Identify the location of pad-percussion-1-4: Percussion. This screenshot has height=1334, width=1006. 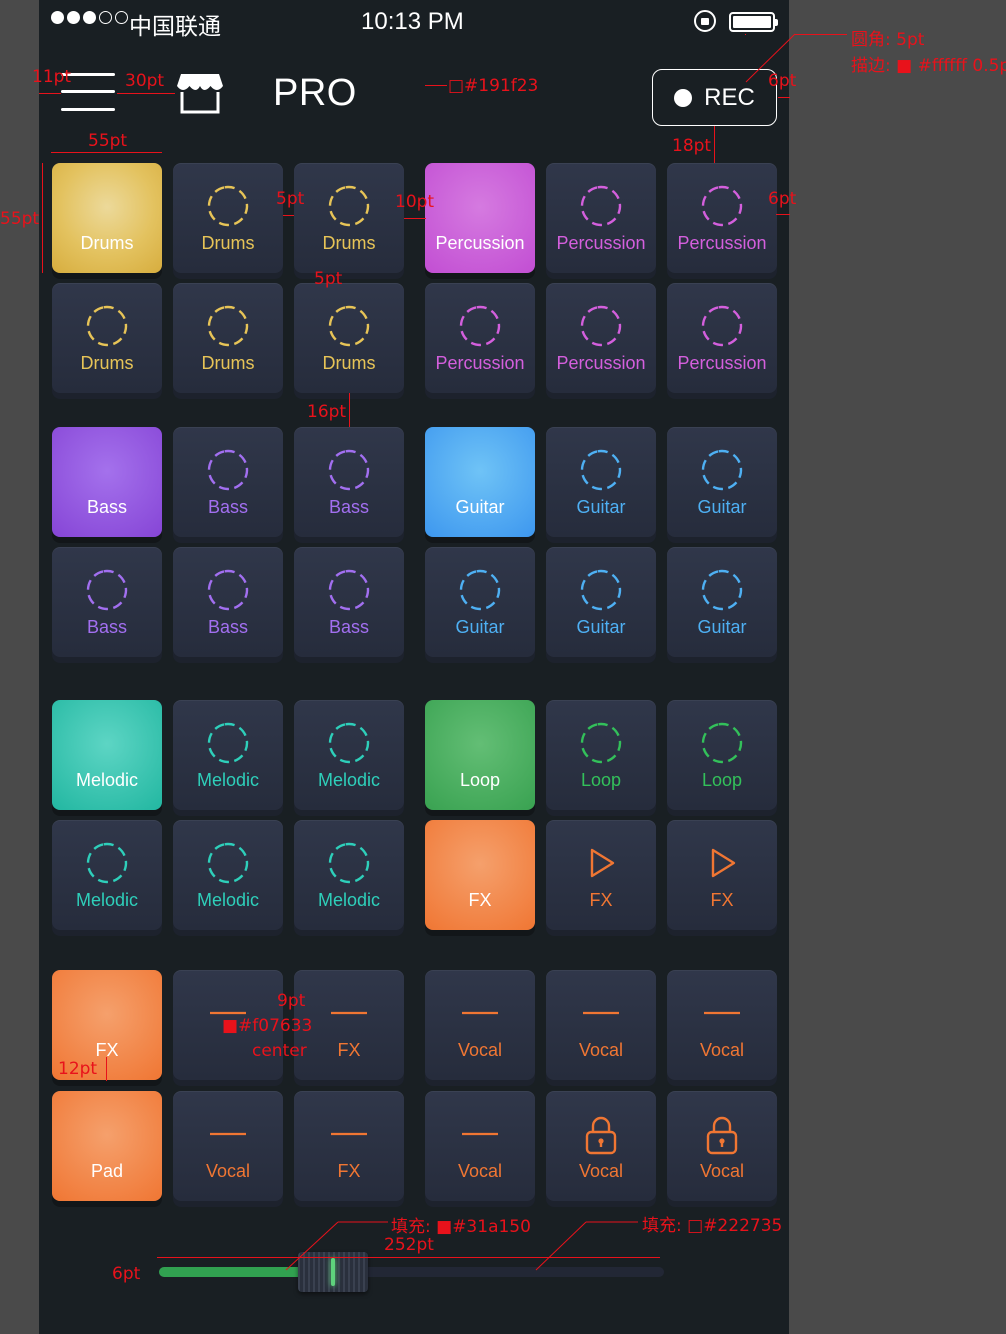
(480, 218).